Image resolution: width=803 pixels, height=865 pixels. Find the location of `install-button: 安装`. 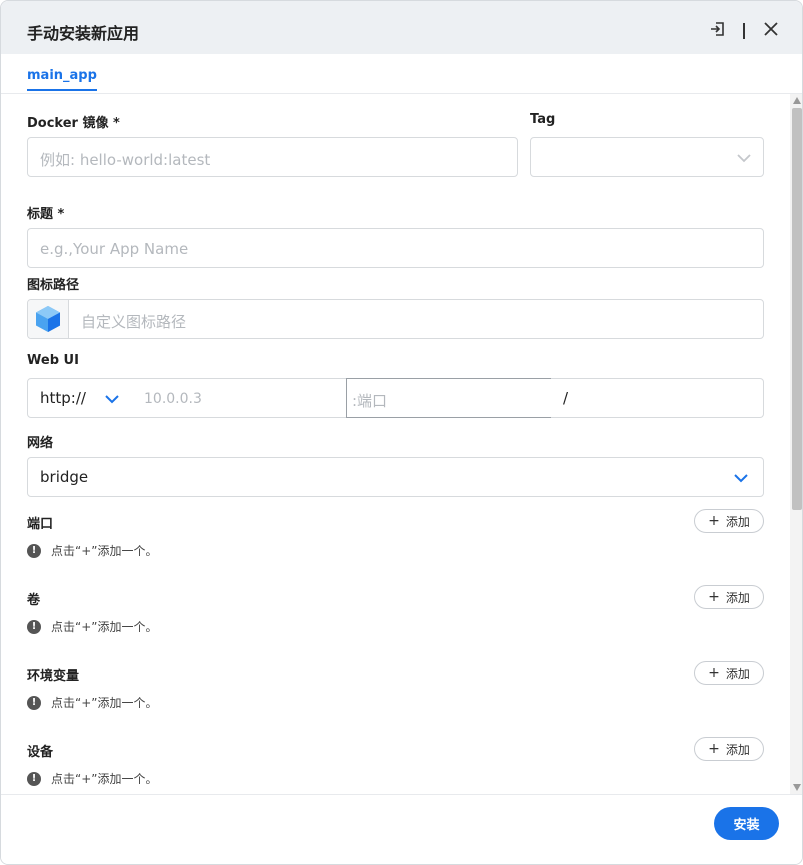

install-button: 安装 is located at coordinates (746, 823).